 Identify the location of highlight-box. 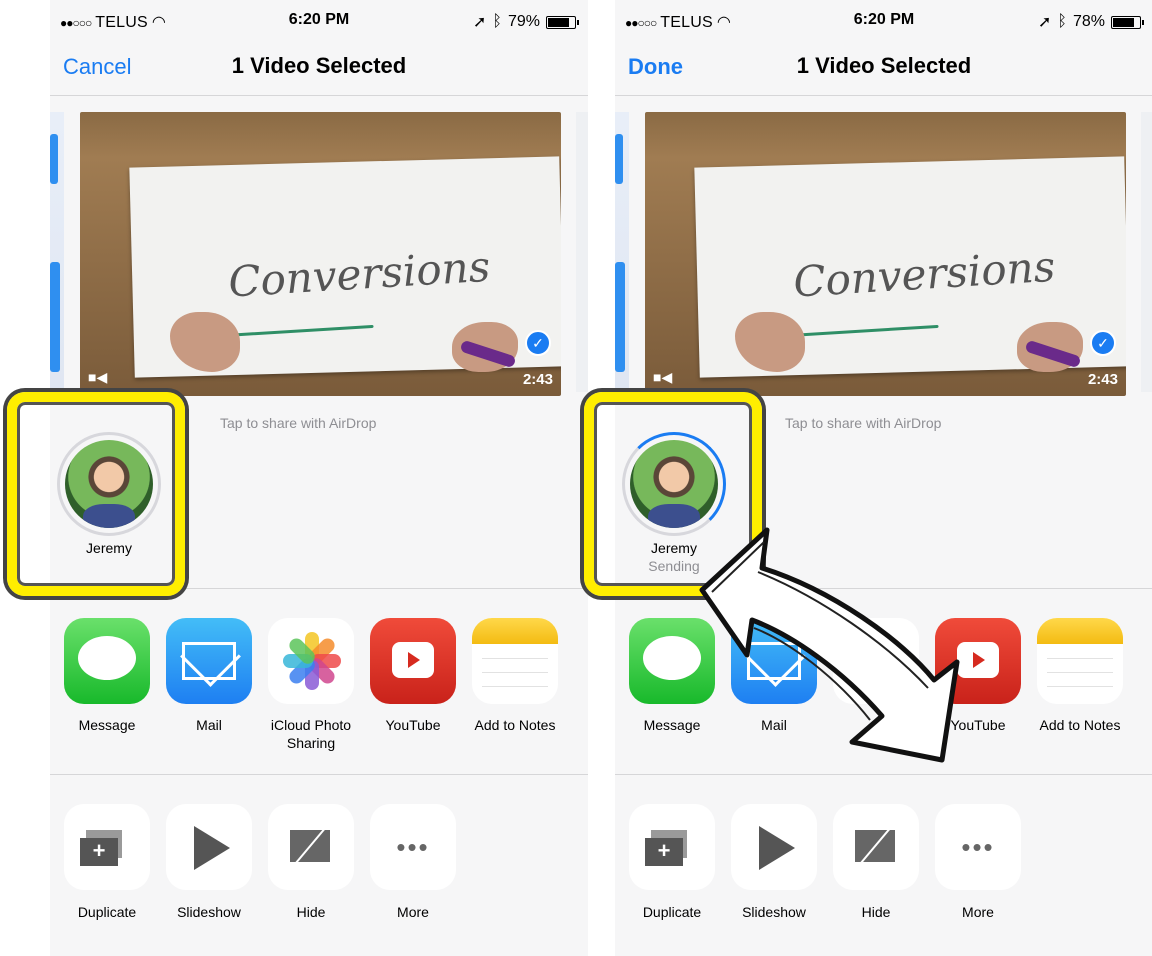
(96, 494).